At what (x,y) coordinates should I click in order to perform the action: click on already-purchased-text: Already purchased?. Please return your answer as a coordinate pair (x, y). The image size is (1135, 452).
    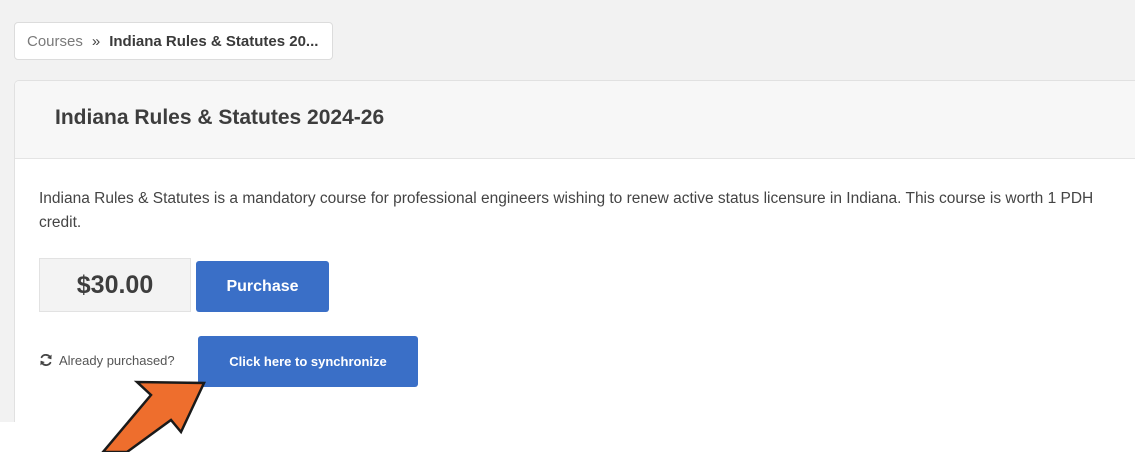
    Looking at the image, I should click on (117, 360).